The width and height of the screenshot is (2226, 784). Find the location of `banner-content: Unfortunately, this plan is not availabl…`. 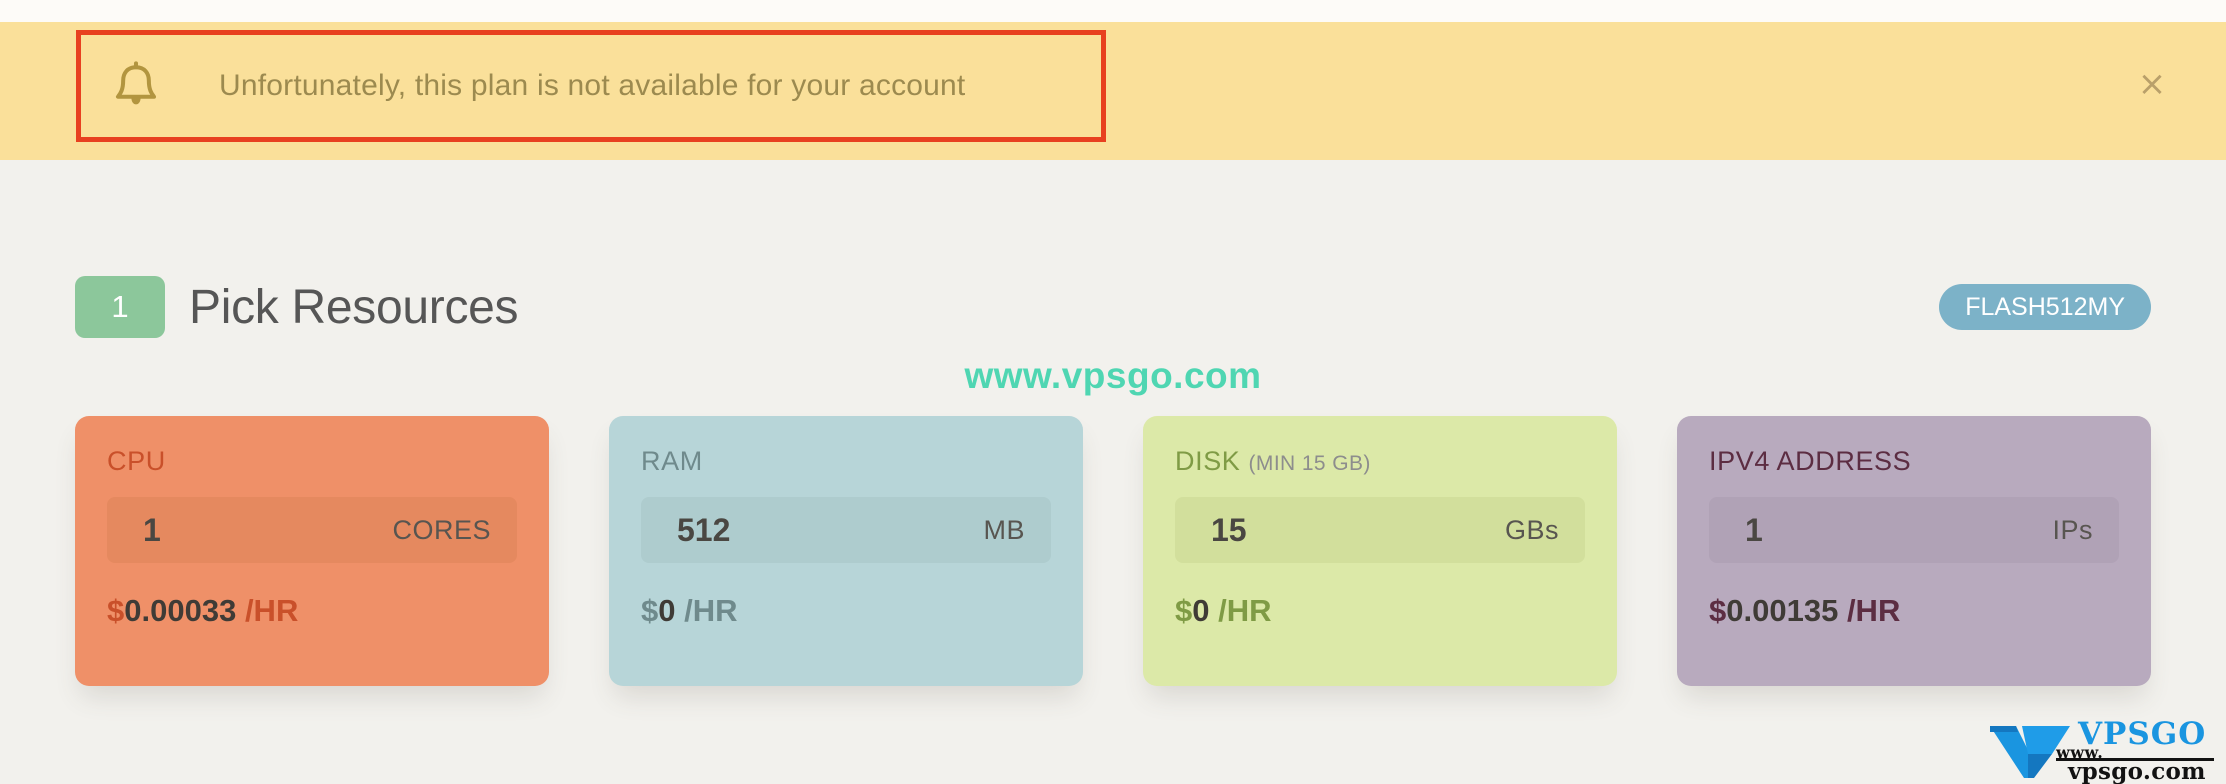

banner-content: Unfortunately, this plan is not availabl… is located at coordinates (591, 86).